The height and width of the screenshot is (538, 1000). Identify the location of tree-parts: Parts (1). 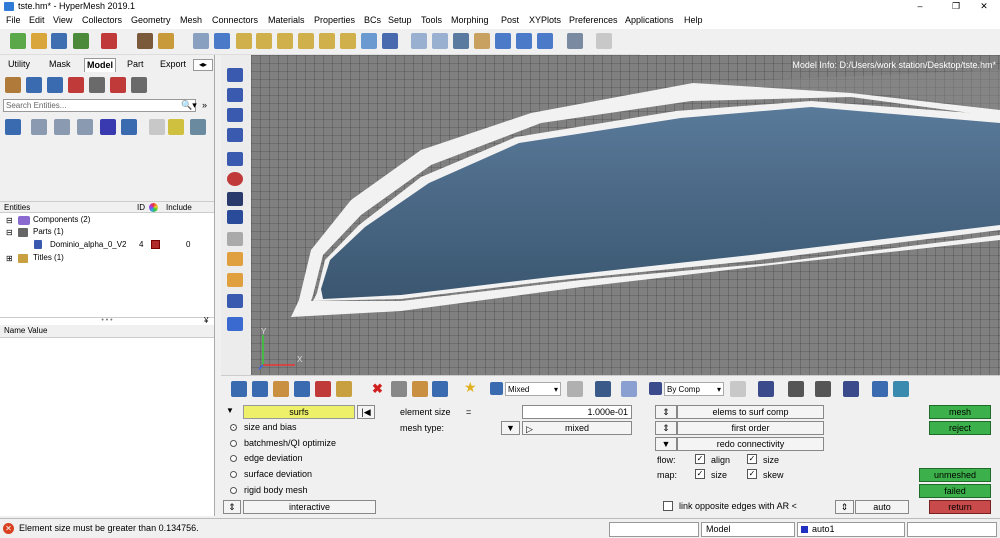
(48, 231).